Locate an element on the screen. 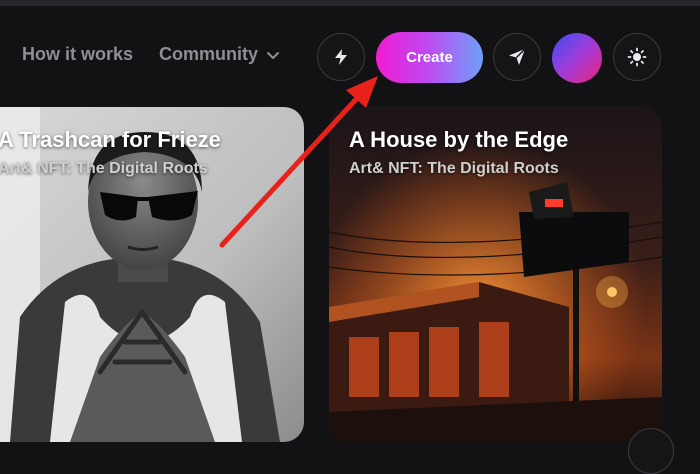 Image resolution: width=700 pixels, height=474 pixels. lightning-icon is located at coordinates (341, 57).